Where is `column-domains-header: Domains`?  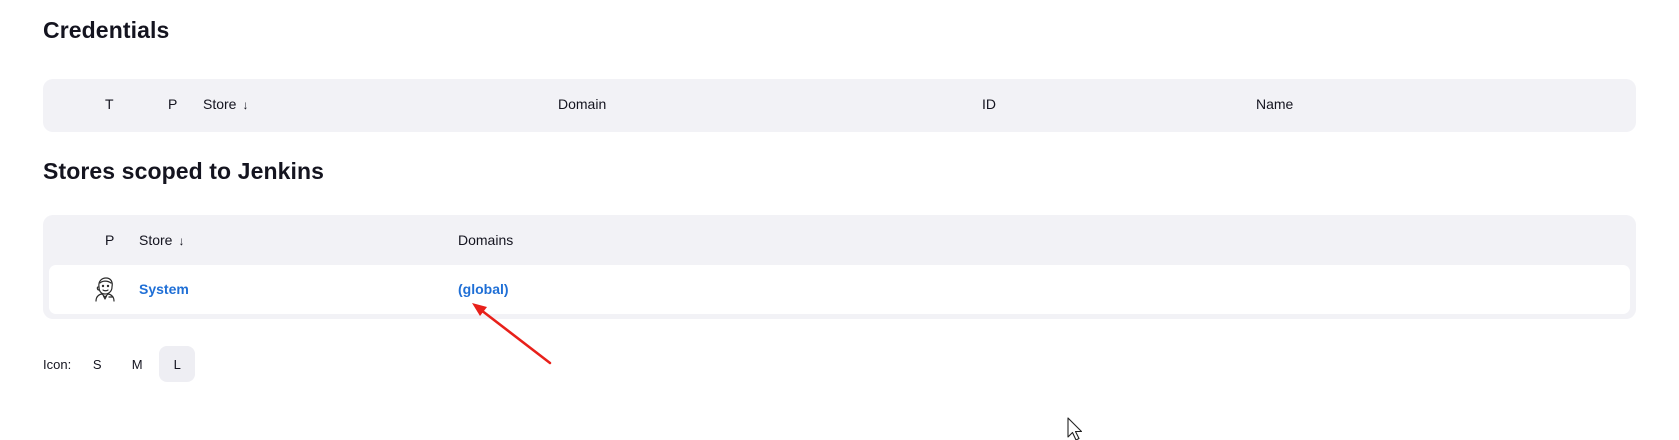
column-domains-header: Domains is located at coordinates (485, 240).